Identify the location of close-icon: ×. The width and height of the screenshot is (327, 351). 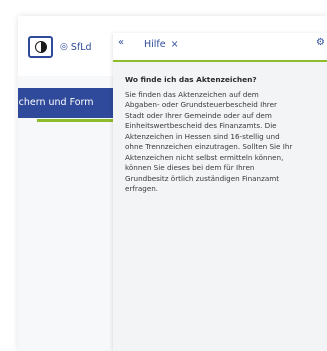
(175, 44).